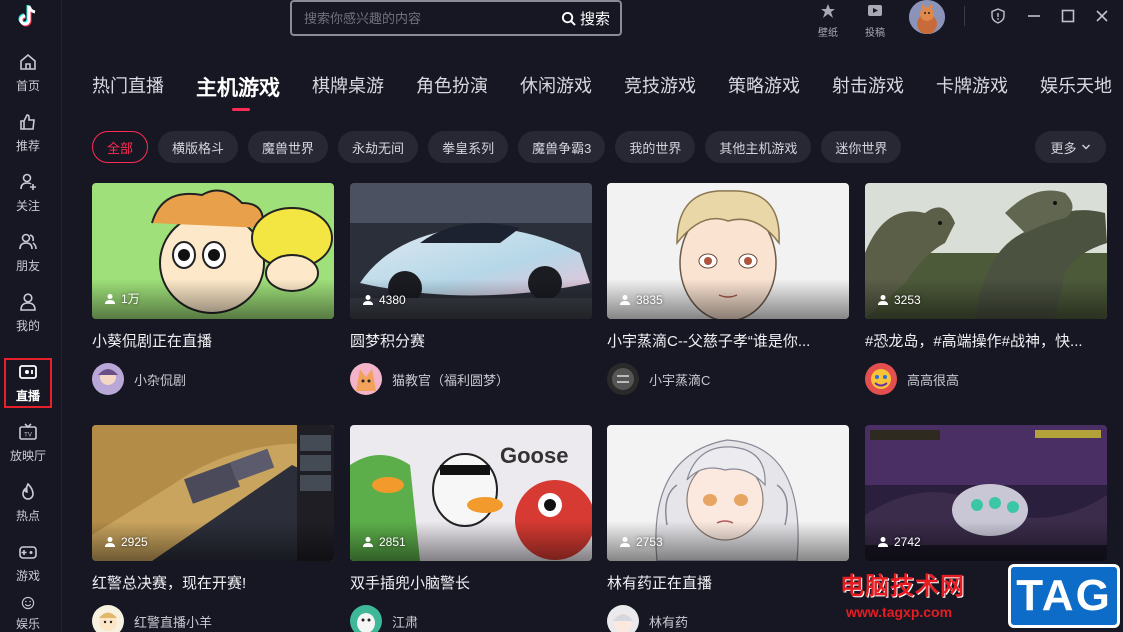  Describe the element at coordinates (728, 528) in the screenshot. I see `live-card: 2753 林有药正在直播 林有药` at that location.